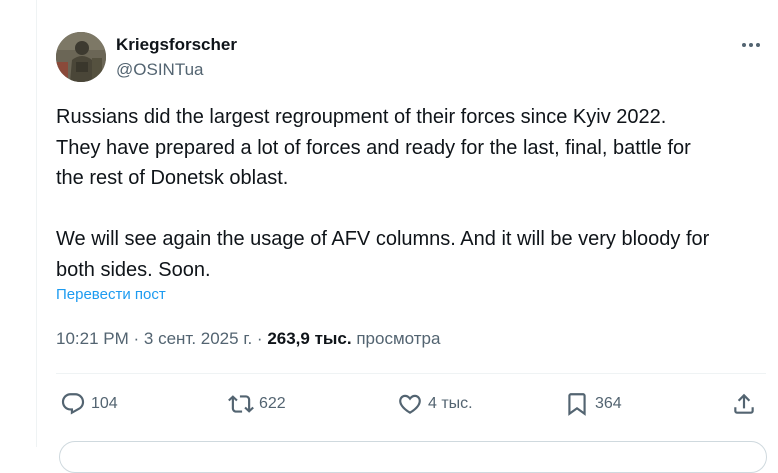 The width and height of the screenshot is (778, 473). I want to click on translate-post-link: Перевести пост, so click(111, 295).